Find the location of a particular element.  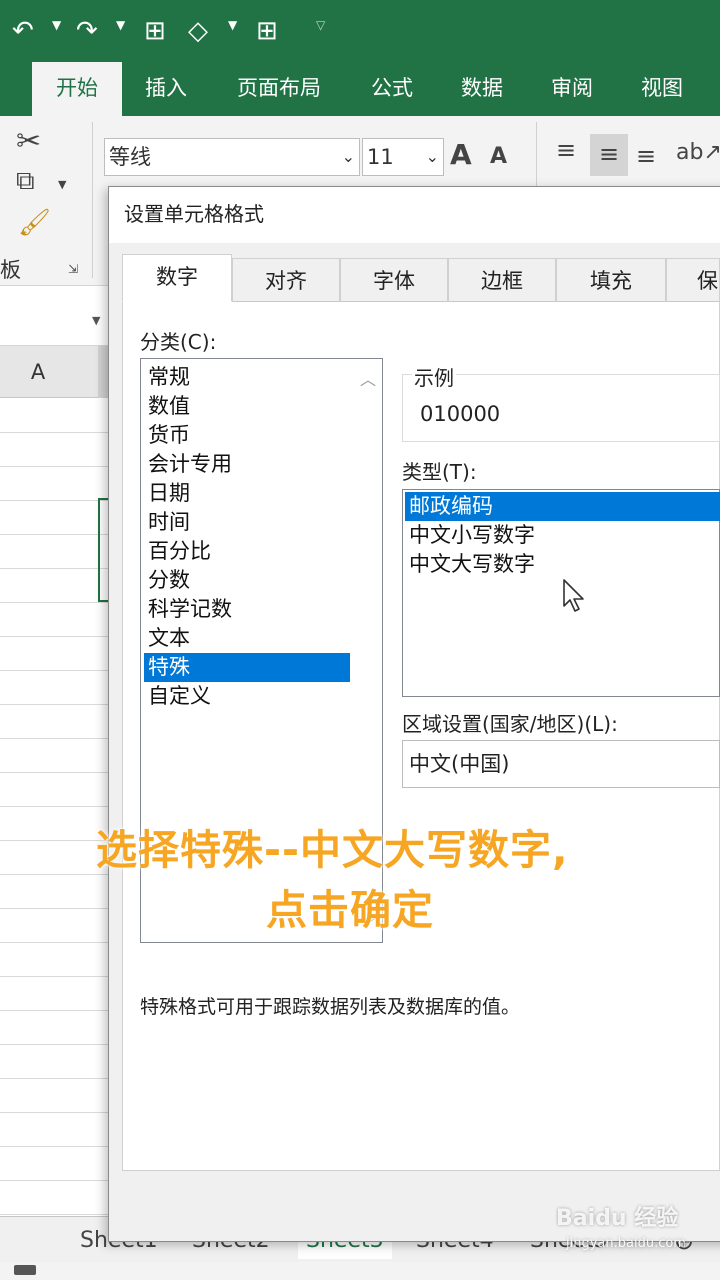

list-item: 科学记数 is located at coordinates (247, 609).